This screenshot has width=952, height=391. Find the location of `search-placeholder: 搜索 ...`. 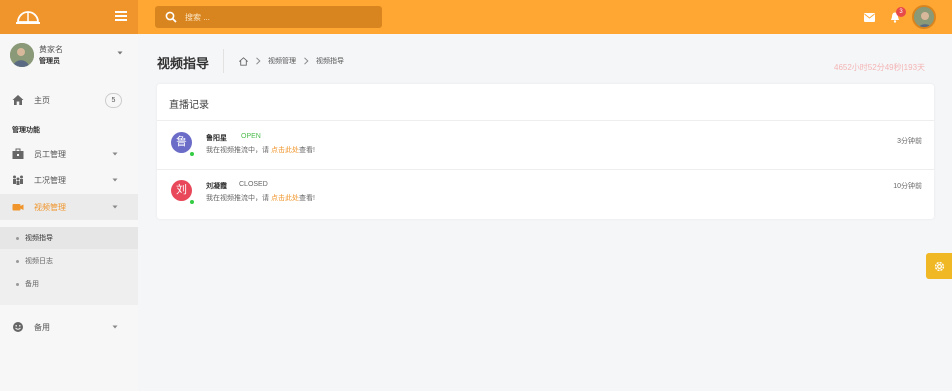

search-placeholder: 搜索 ... is located at coordinates (197, 17).